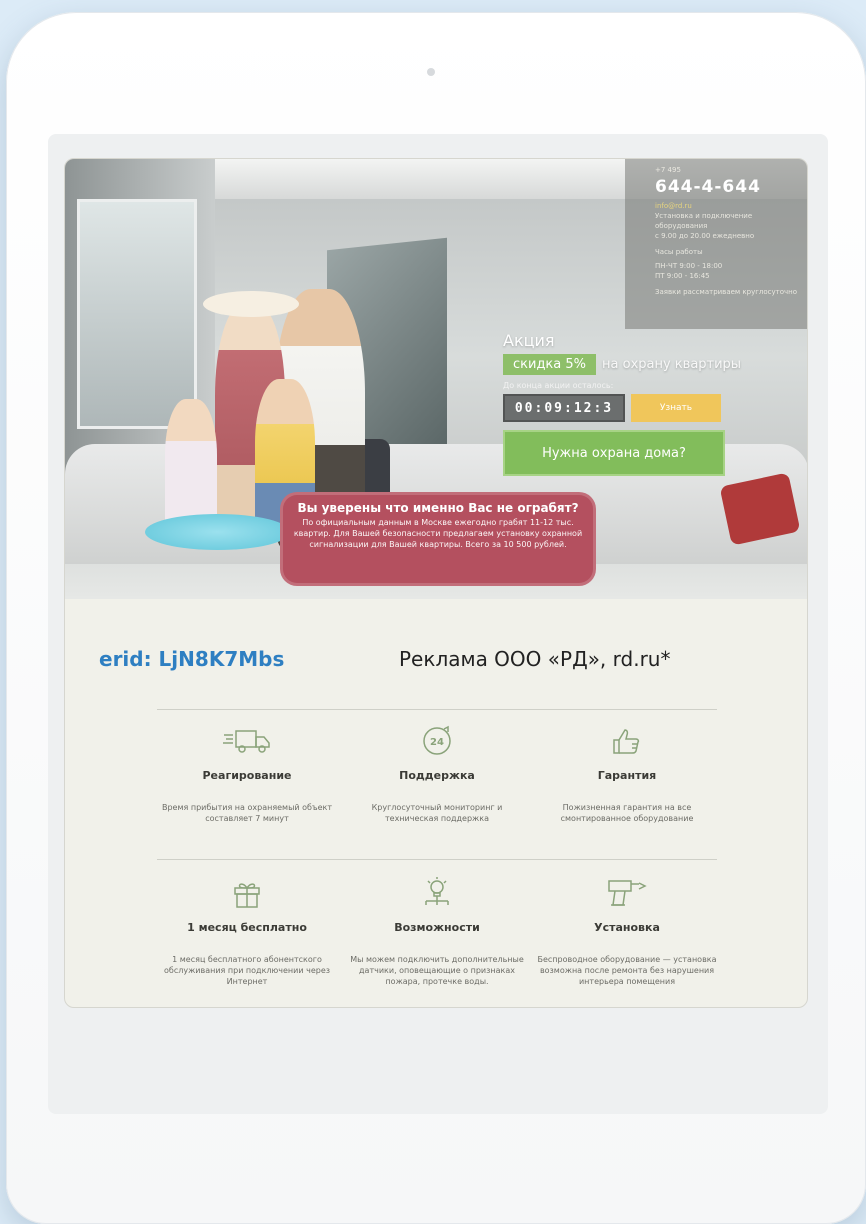 The image size is (866, 1224). I want to click on feature-title: Реагирование, so click(247, 775).